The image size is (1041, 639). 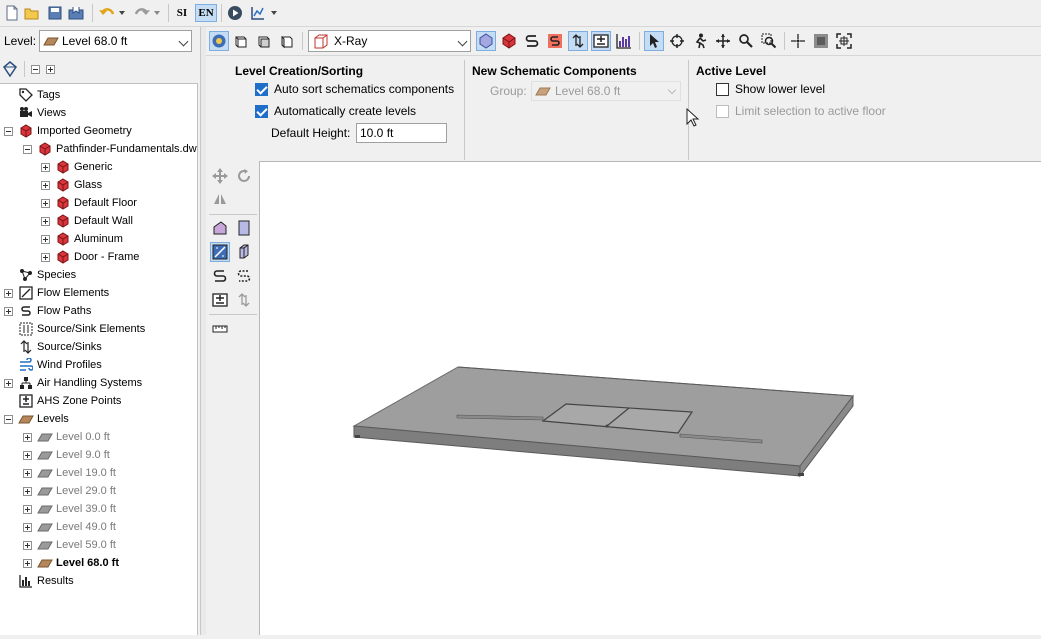 What do you see at coordinates (89, 239) in the screenshot?
I see `tree-item-aluminum: Aluminum` at bounding box center [89, 239].